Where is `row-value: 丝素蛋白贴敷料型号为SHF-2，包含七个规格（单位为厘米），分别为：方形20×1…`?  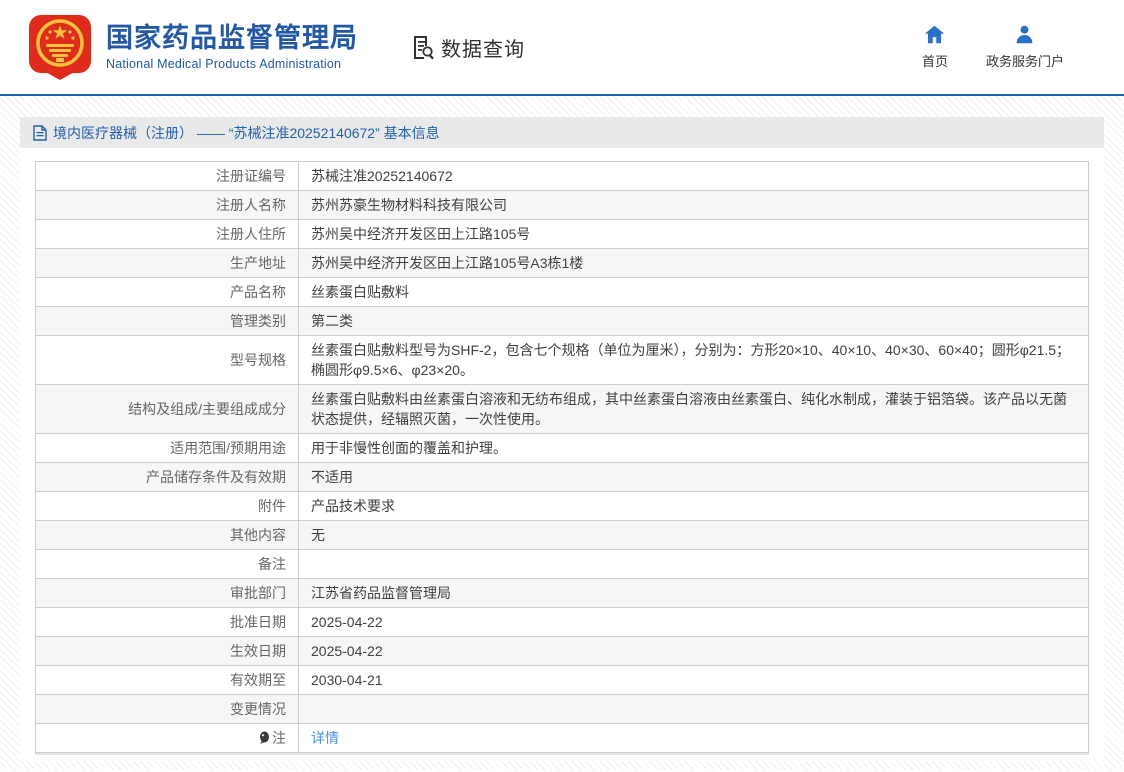
row-value: 丝素蛋白贴敷料型号为SHF-2，包含七个规格（单位为厘米），分别为：方形20×1… is located at coordinates (693, 360).